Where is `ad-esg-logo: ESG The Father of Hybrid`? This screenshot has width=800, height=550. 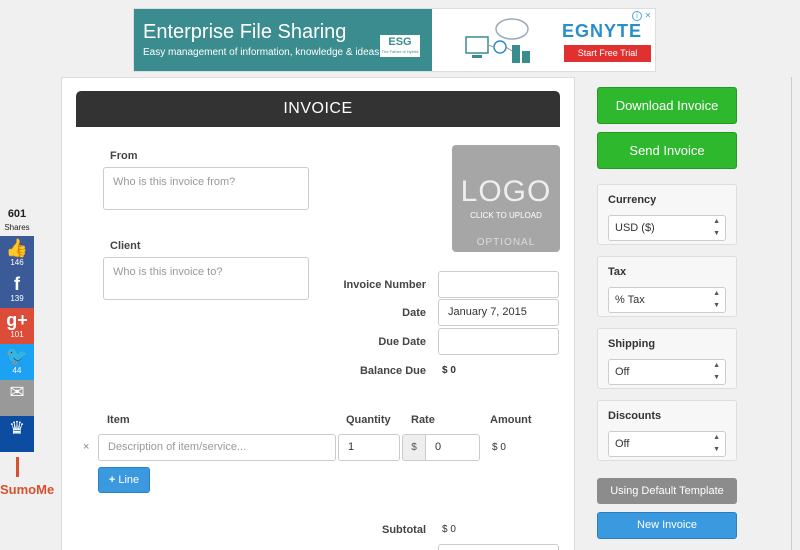 ad-esg-logo: ESG The Father of Hybrid is located at coordinates (400, 46).